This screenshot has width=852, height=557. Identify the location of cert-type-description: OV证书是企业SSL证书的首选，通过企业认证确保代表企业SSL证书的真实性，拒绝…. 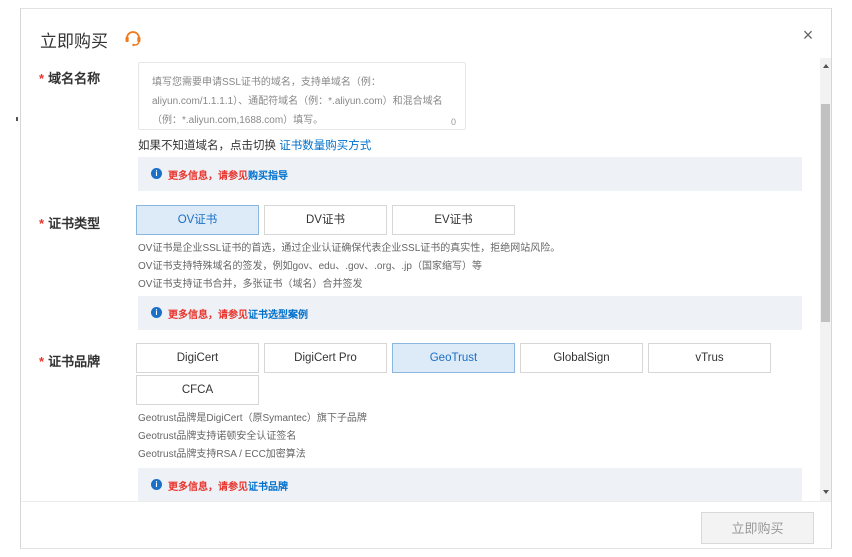
(349, 266).